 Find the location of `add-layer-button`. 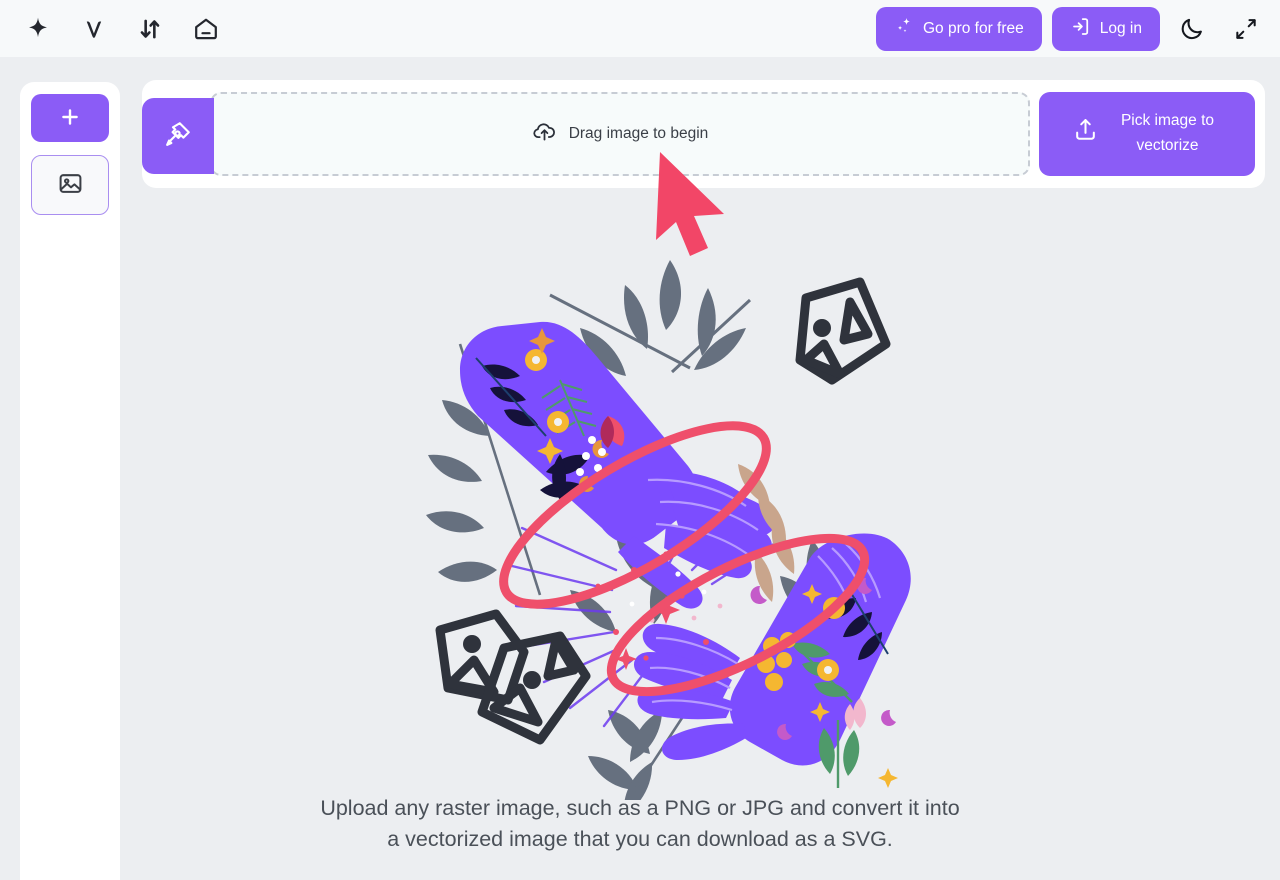

add-layer-button is located at coordinates (70, 118).